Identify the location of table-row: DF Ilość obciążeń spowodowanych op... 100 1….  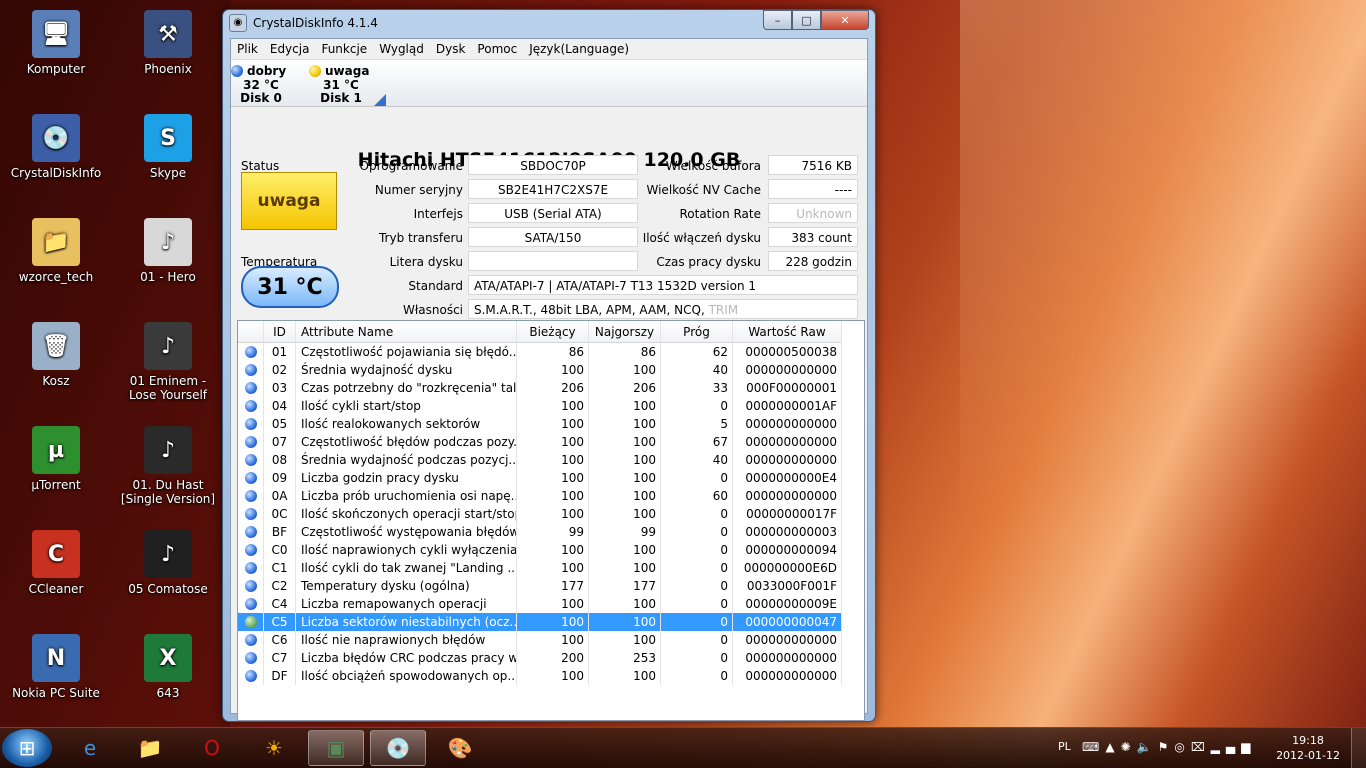
(540, 676).